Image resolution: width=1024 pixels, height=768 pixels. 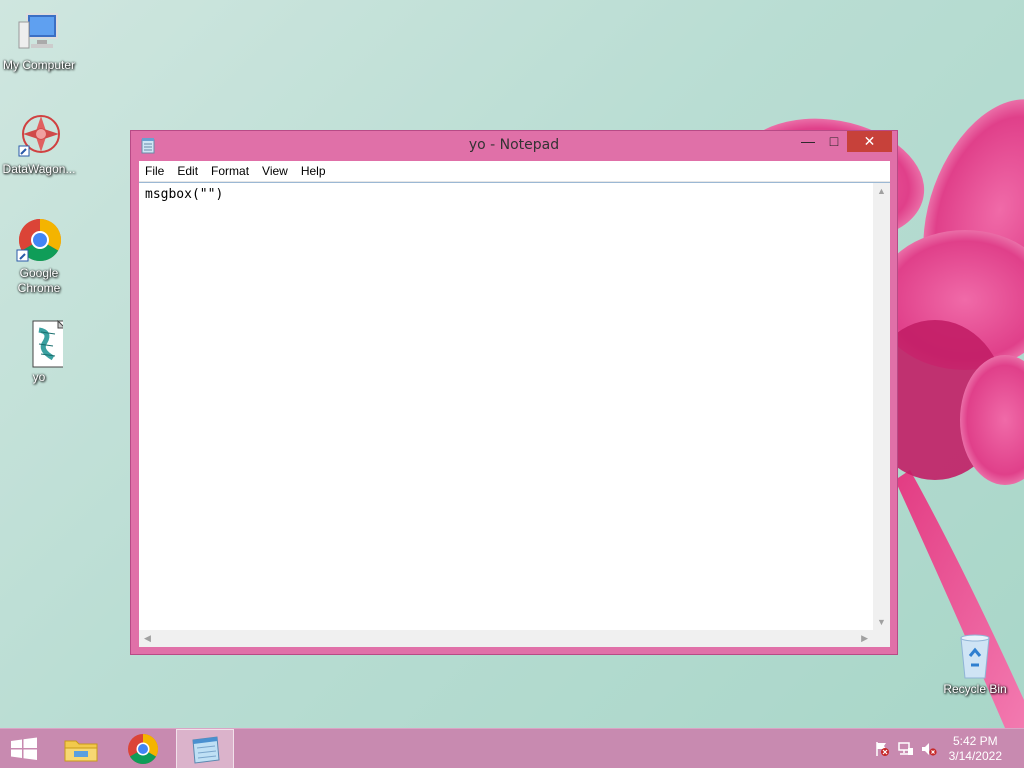 I want to click on desktop-icon-recycle-bin: Recycle Bin, so click(x=975, y=664).